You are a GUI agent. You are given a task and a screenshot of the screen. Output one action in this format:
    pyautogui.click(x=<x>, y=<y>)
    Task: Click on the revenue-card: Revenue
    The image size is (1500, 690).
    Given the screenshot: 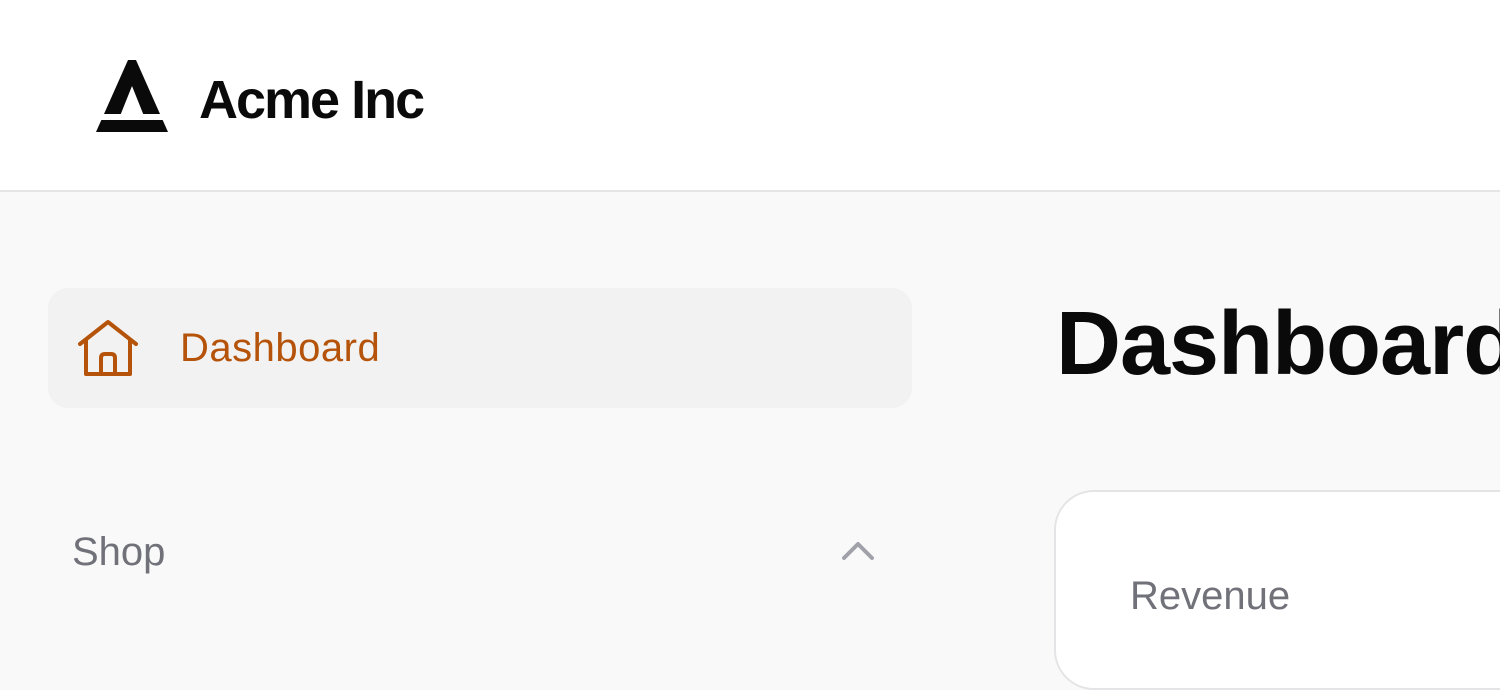 What is the action you would take?
    pyautogui.click(x=1277, y=590)
    